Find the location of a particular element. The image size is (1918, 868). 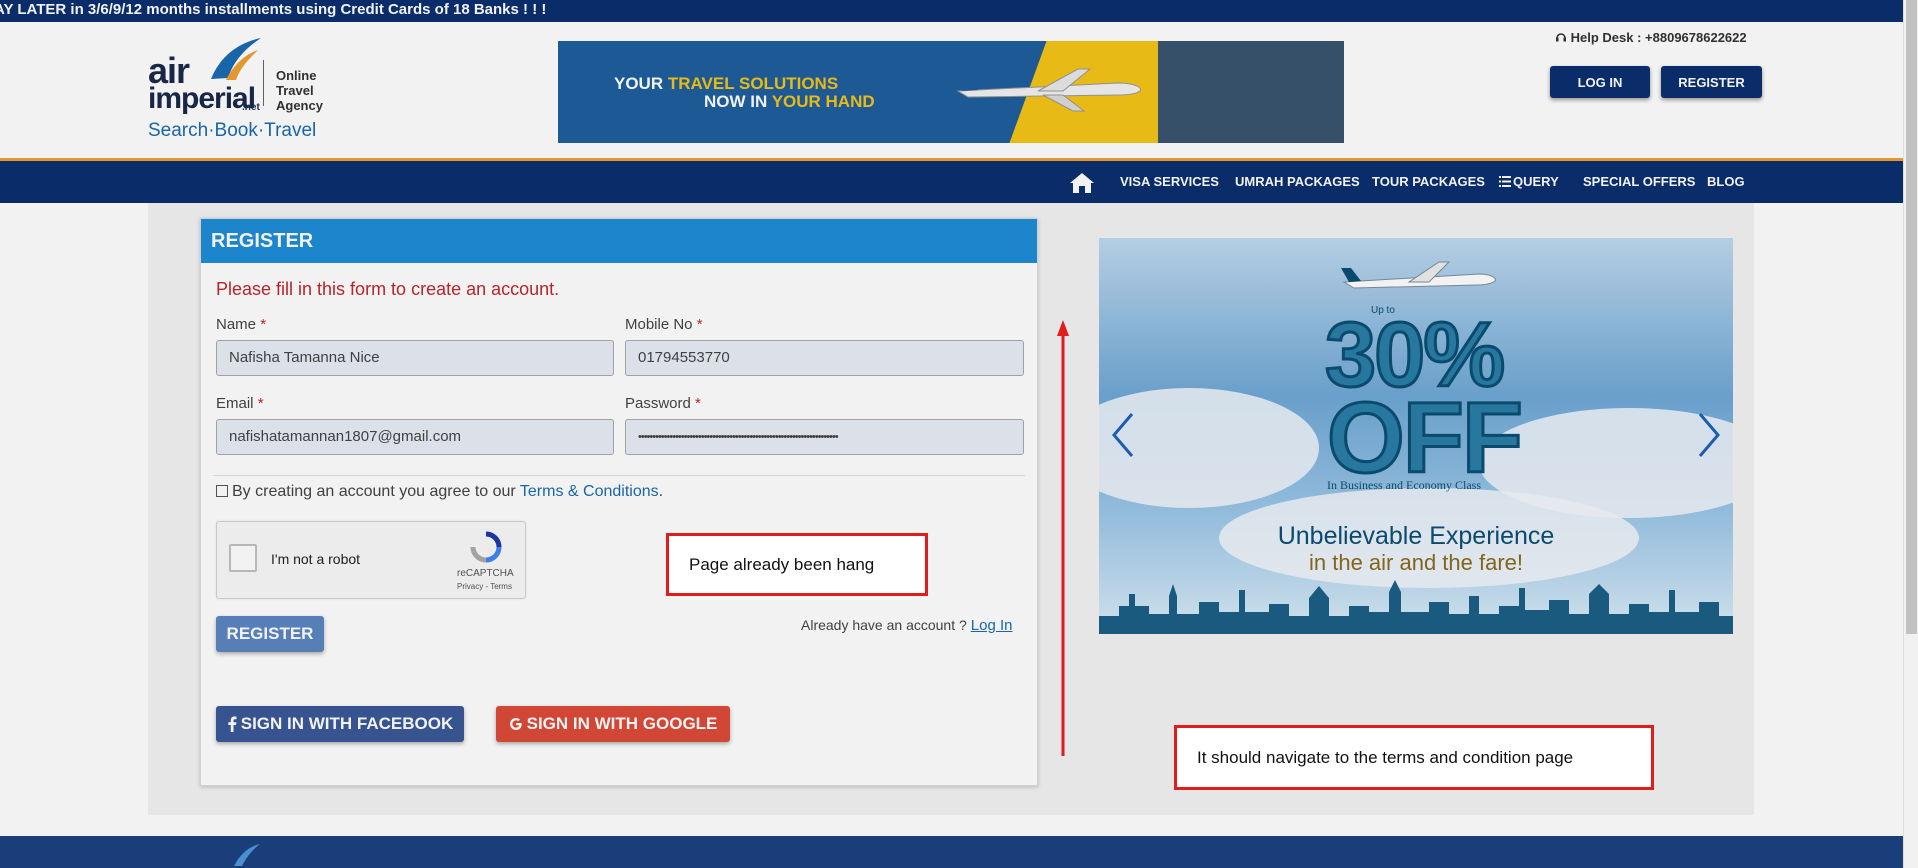

nav-query: QUERY is located at coordinates (1529, 182).